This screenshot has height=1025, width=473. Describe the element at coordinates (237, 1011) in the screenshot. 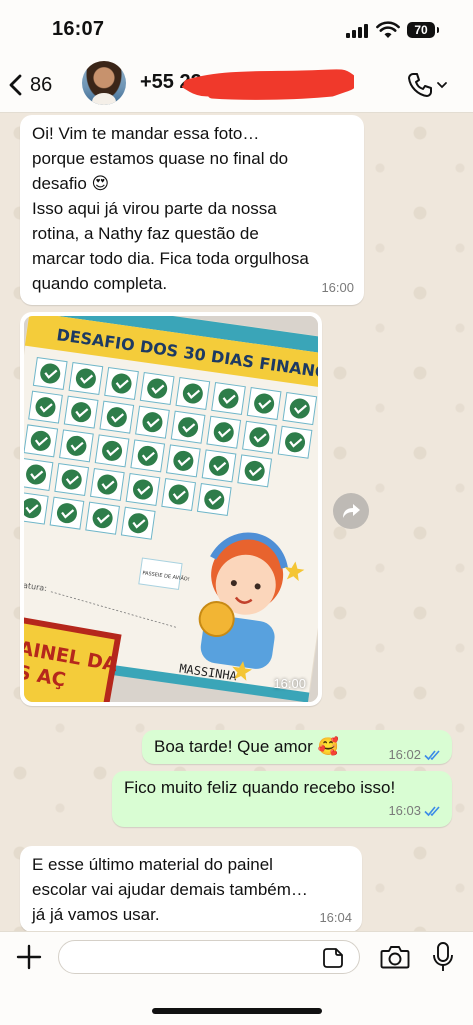

I see `home-indicator` at that location.